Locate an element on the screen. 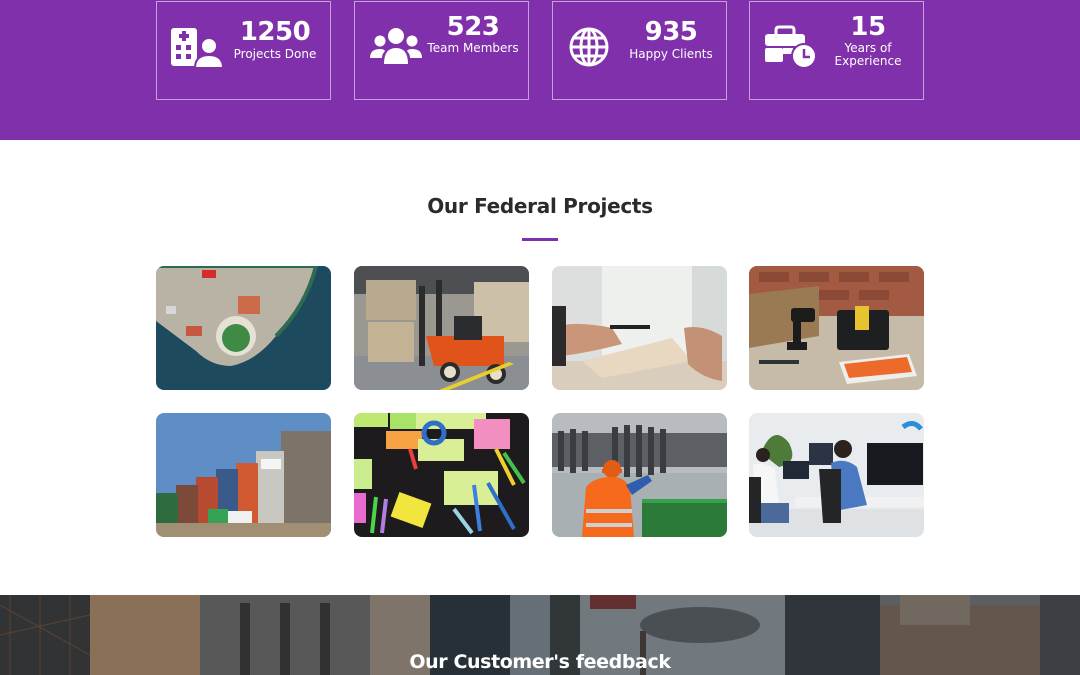 The image size is (1080, 675). stat-value: 935 is located at coordinates (671, 32).